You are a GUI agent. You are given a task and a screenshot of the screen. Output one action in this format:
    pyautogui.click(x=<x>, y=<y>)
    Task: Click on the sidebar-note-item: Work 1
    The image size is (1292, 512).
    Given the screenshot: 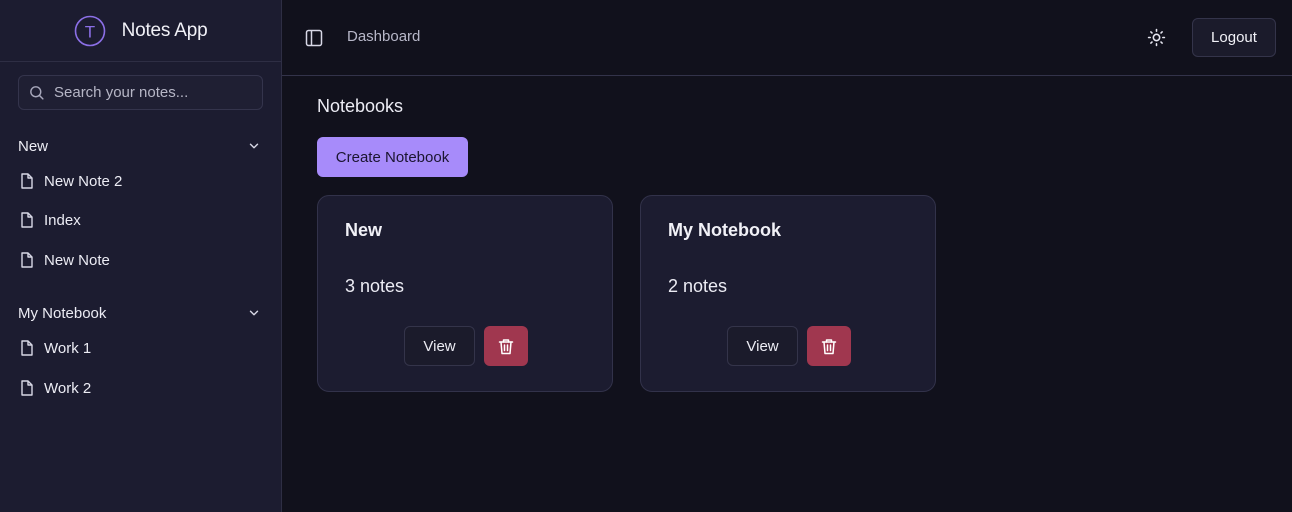 What is the action you would take?
    pyautogui.click(x=55, y=348)
    